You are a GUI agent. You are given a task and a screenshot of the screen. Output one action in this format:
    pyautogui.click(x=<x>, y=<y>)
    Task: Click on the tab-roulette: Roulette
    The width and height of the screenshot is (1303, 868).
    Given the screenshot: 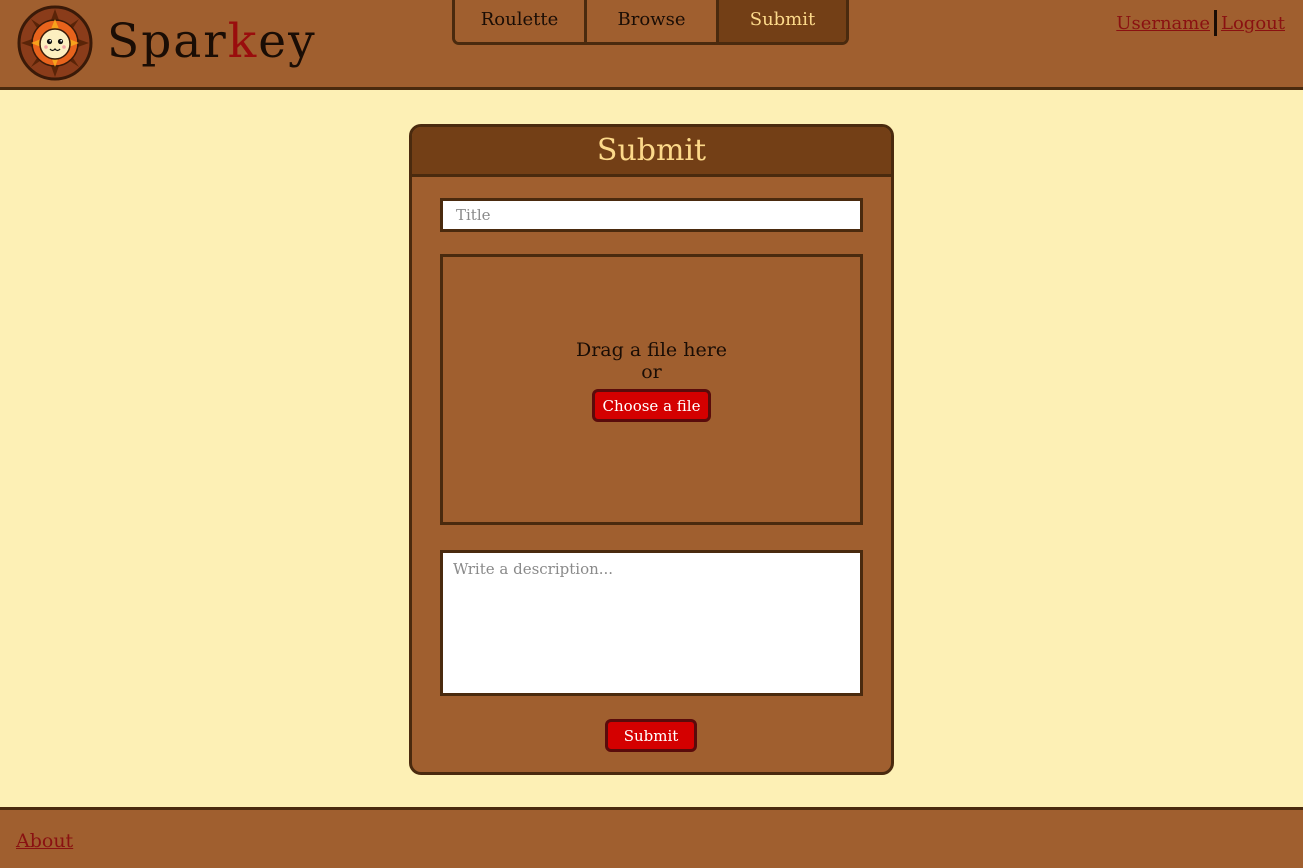 What is the action you would take?
    pyautogui.click(x=519, y=21)
    